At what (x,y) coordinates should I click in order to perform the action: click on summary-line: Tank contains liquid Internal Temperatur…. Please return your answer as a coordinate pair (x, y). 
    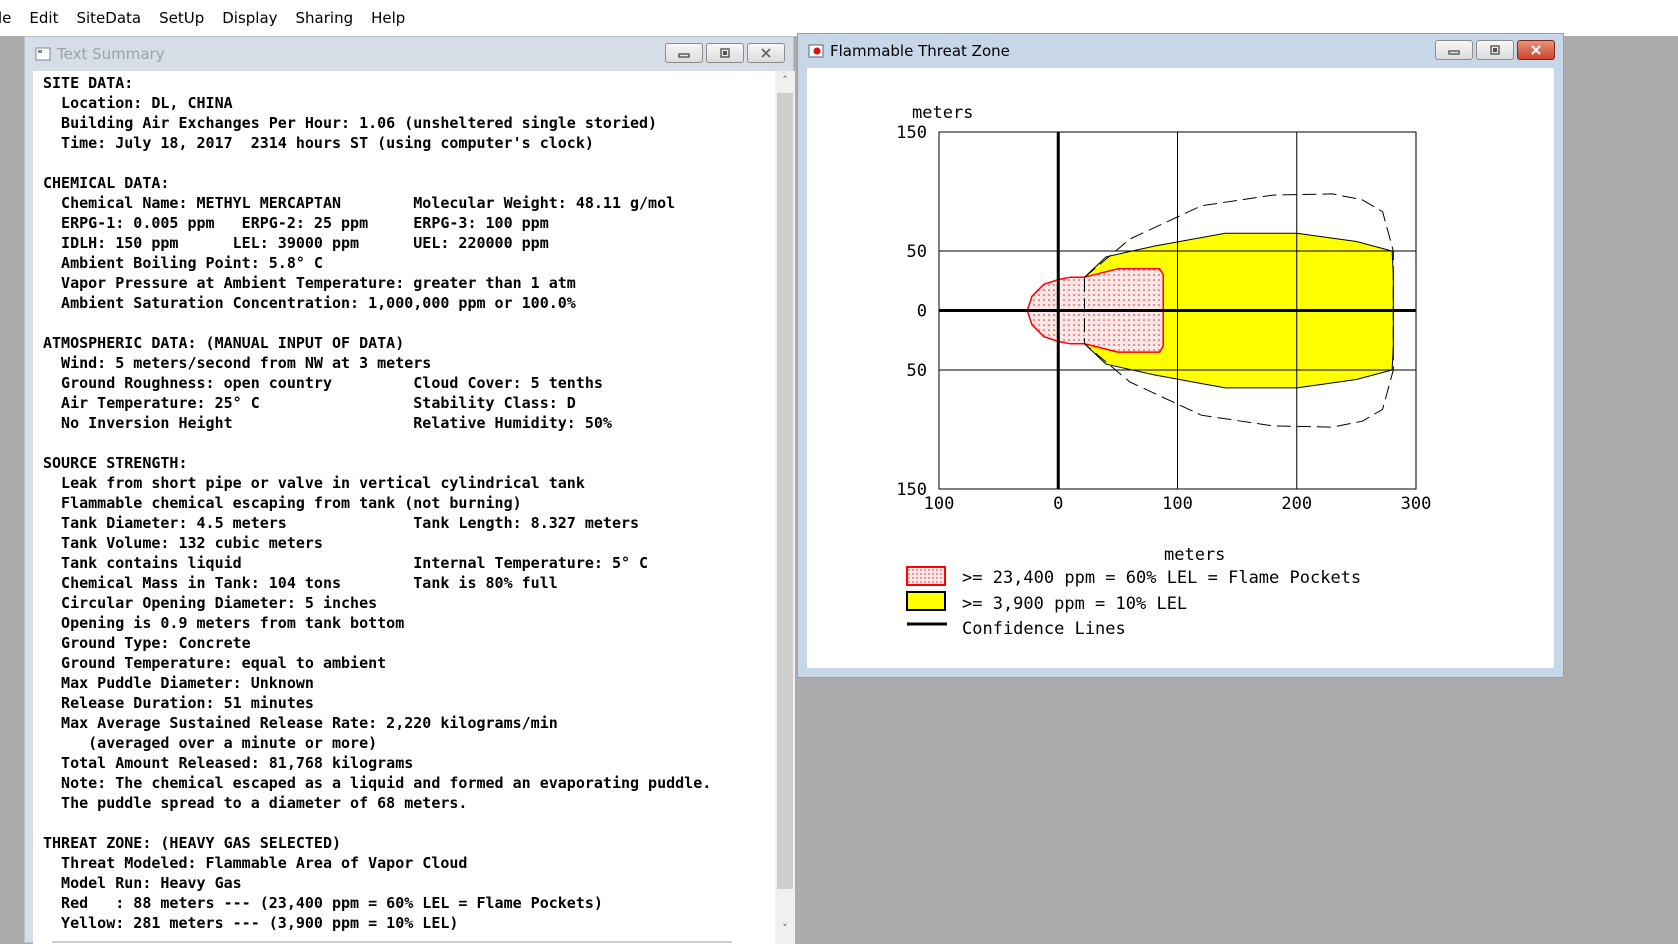
    Looking at the image, I should click on (346, 563).